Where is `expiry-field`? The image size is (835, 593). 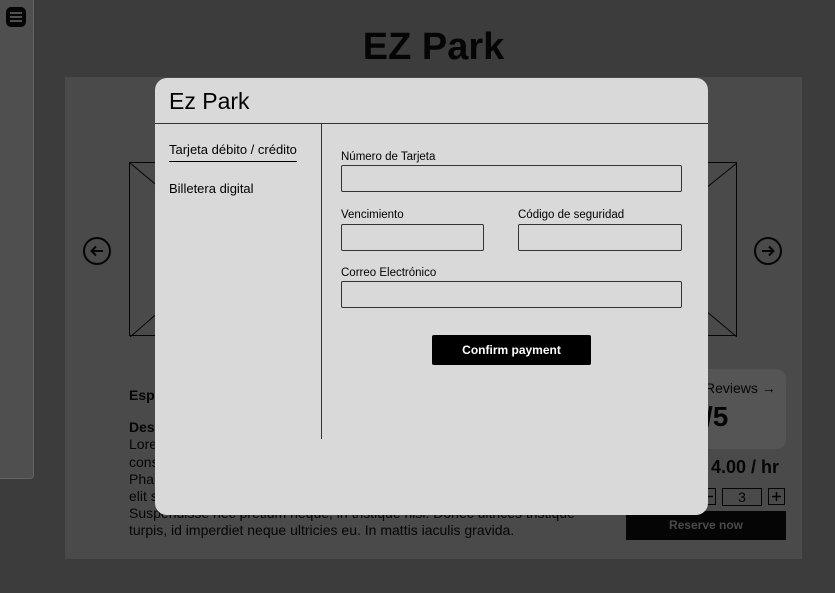
expiry-field is located at coordinates (412, 237).